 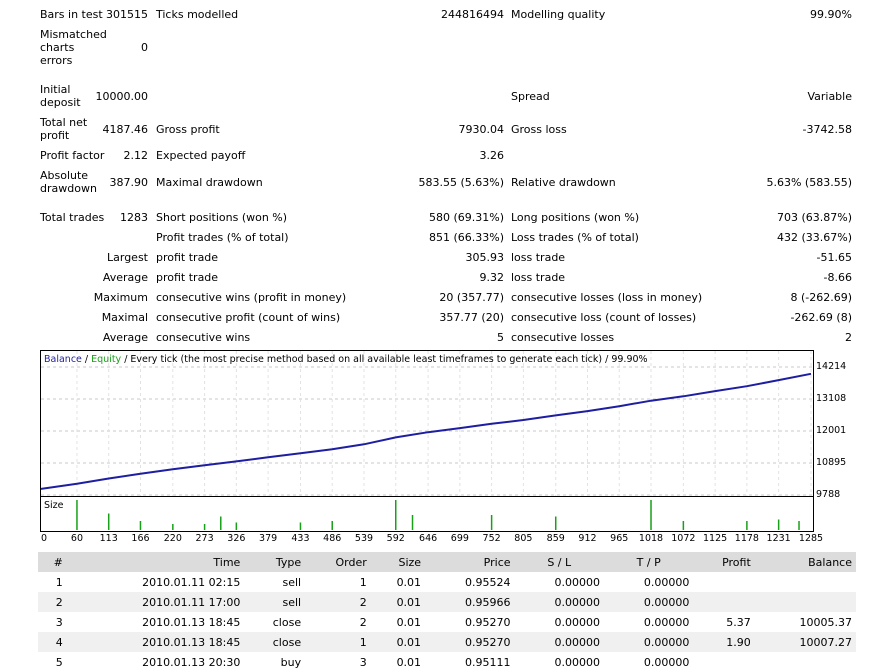 I want to click on modelling-quality-value: 99.90%, so click(x=831, y=14).